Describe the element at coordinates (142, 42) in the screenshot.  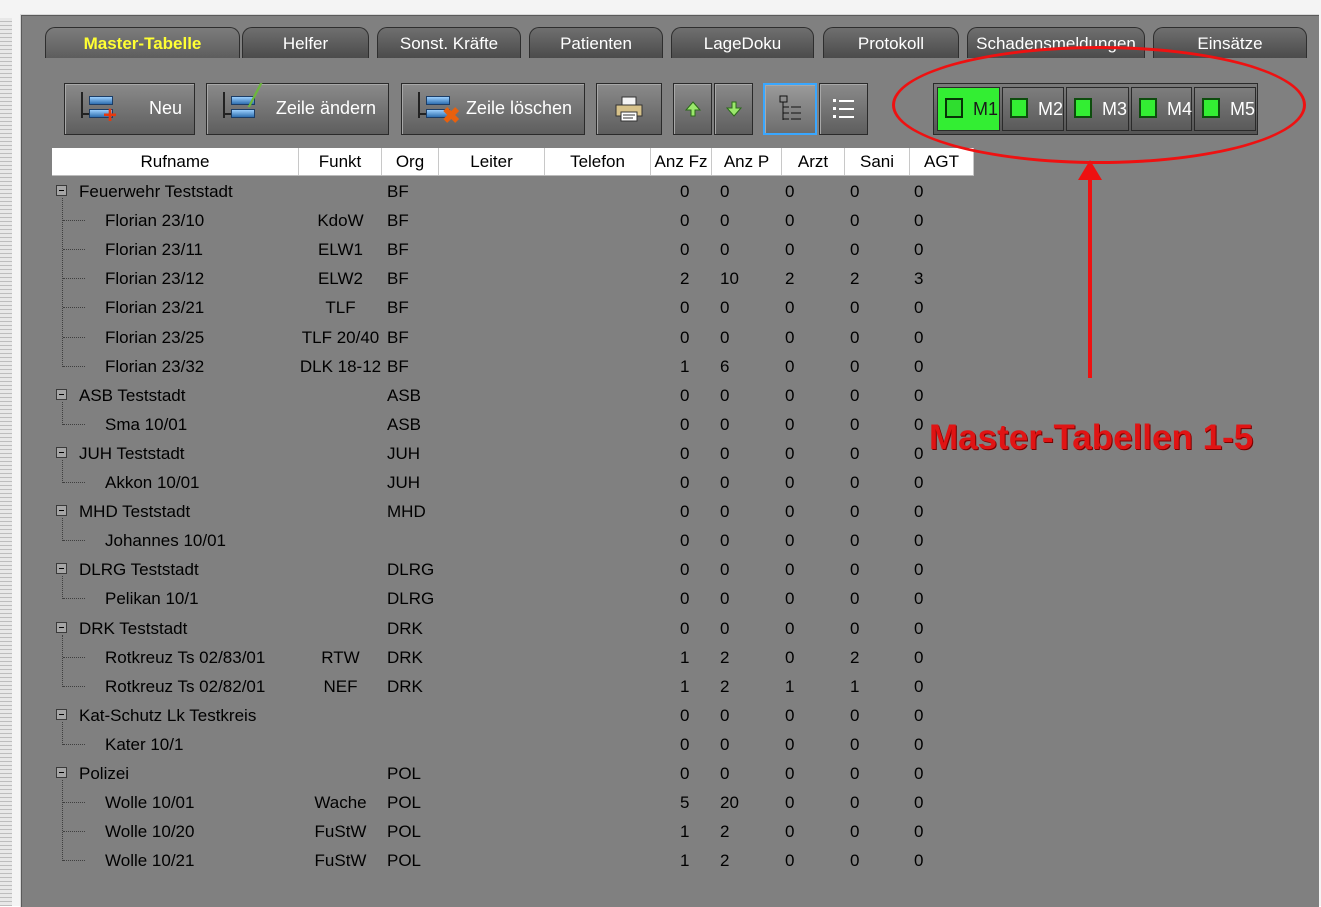
I see `tab-master-tabelle: Master-Tabelle` at that location.